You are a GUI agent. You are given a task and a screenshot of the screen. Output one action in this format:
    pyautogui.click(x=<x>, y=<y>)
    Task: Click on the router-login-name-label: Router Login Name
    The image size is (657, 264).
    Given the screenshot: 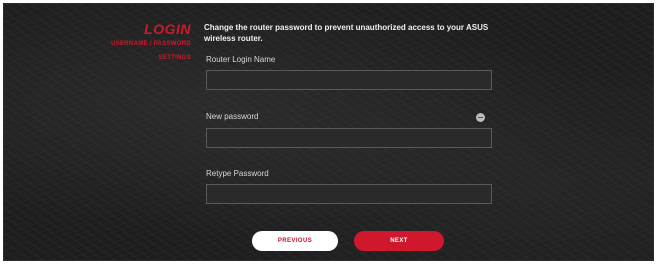 What is the action you would take?
    pyautogui.click(x=241, y=59)
    